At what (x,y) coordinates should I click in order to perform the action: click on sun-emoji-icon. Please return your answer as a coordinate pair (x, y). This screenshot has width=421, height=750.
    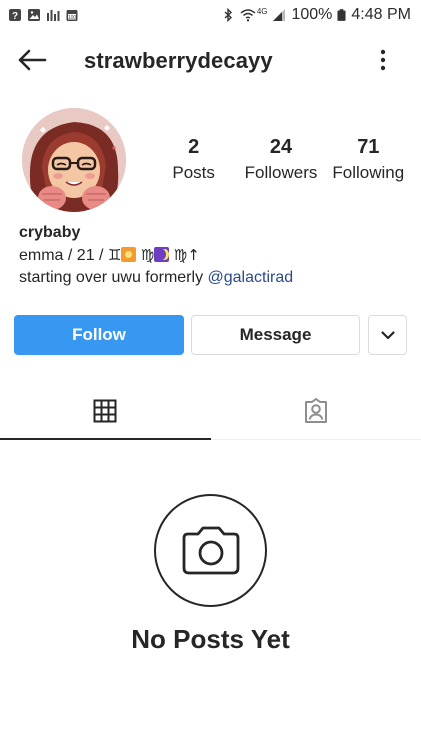
    Looking at the image, I should click on (129, 254).